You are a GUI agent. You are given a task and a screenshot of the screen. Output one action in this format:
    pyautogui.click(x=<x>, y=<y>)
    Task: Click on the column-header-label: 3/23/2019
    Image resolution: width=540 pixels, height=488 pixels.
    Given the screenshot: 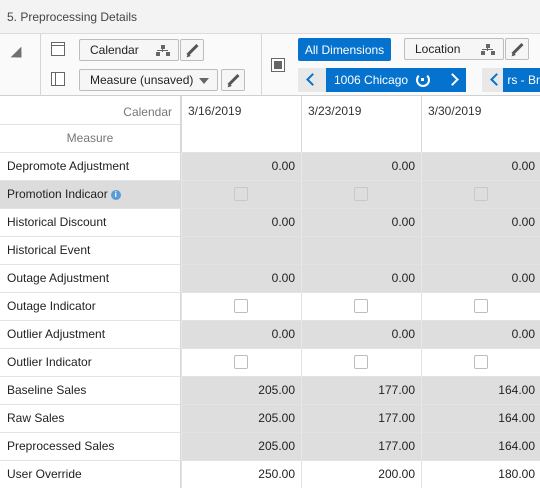 What is the action you would take?
    pyautogui.click(x=335, y=111)
    